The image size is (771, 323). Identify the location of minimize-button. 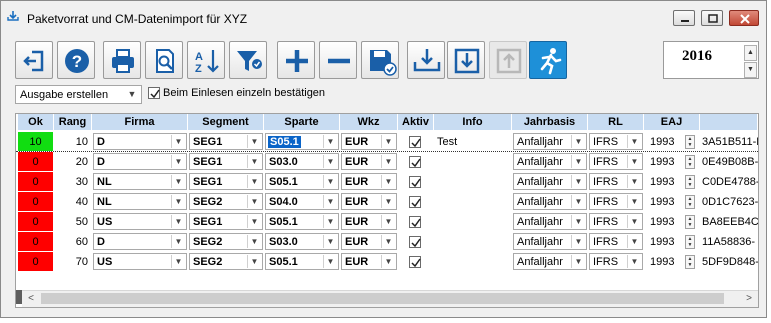
(684, 18).